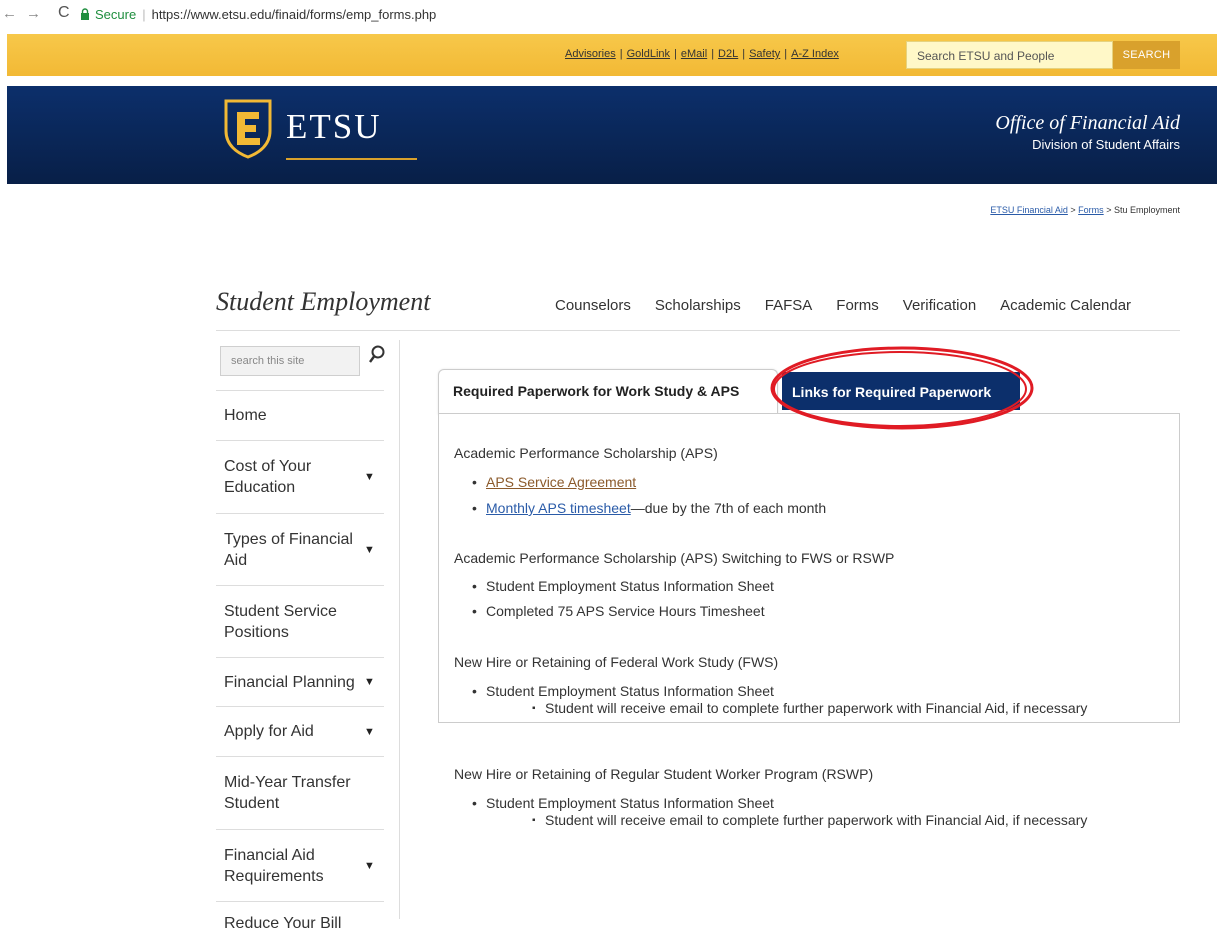 This screenshot has height=941, width=1217. Describe the element at coordinates (290, 361) in the screenshot. I see `site-search-input: search this site` at that location.